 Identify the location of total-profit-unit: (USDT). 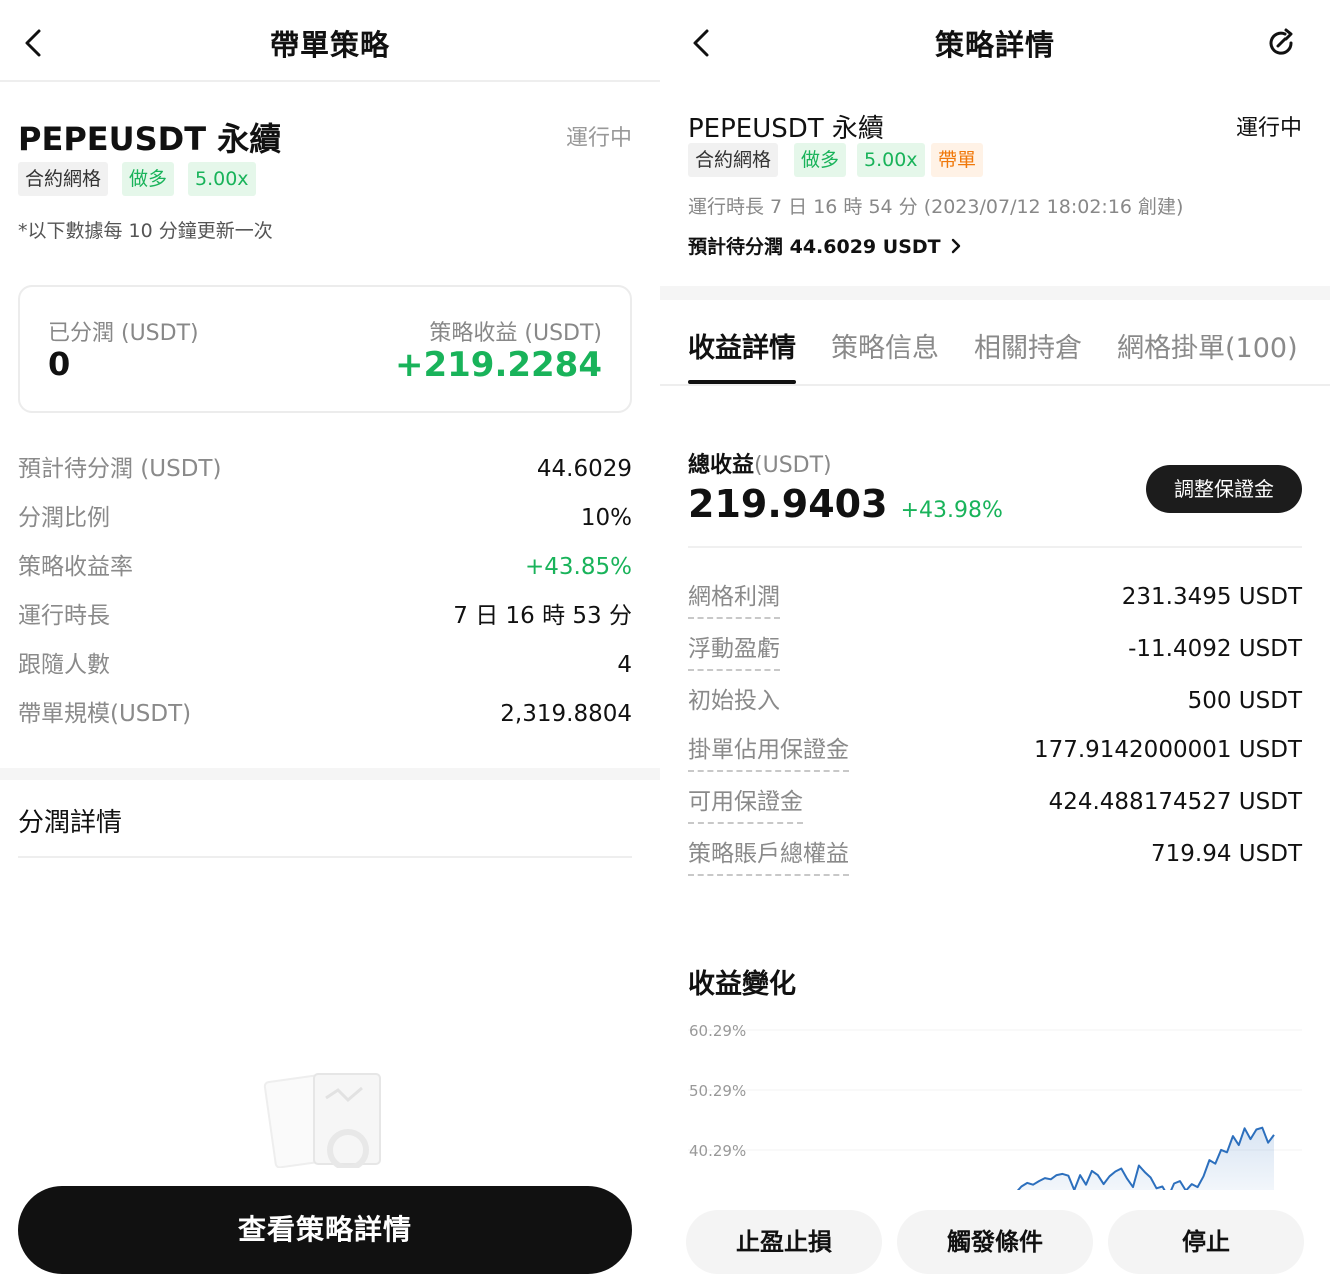
(793, 465).